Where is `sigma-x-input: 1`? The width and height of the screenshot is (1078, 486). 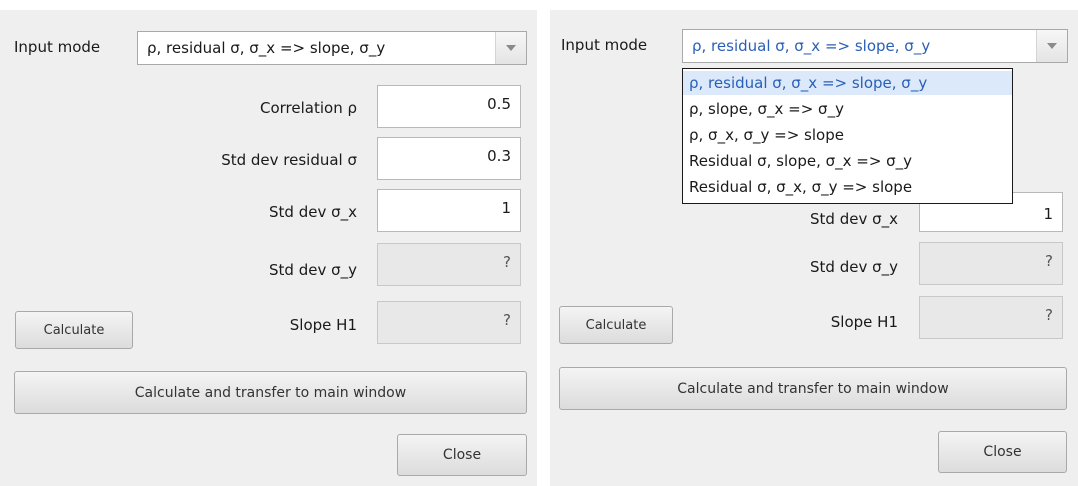 sigma-x-input: 1 is located at coordinates (449, 210).